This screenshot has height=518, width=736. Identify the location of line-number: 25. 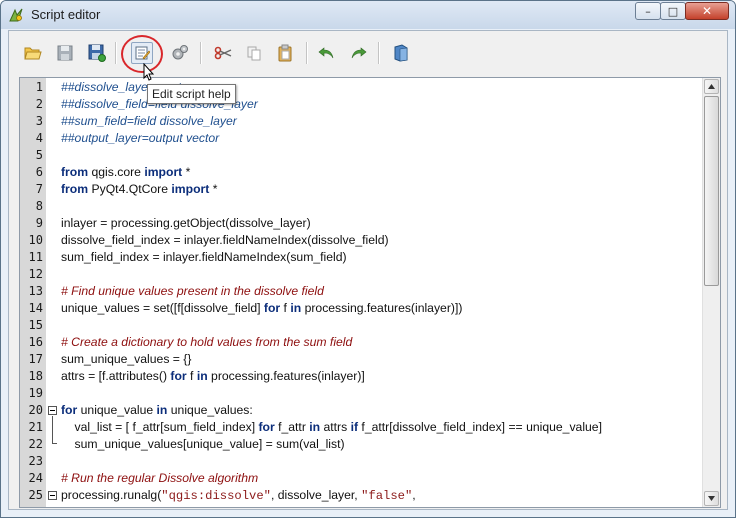
(35, 495).